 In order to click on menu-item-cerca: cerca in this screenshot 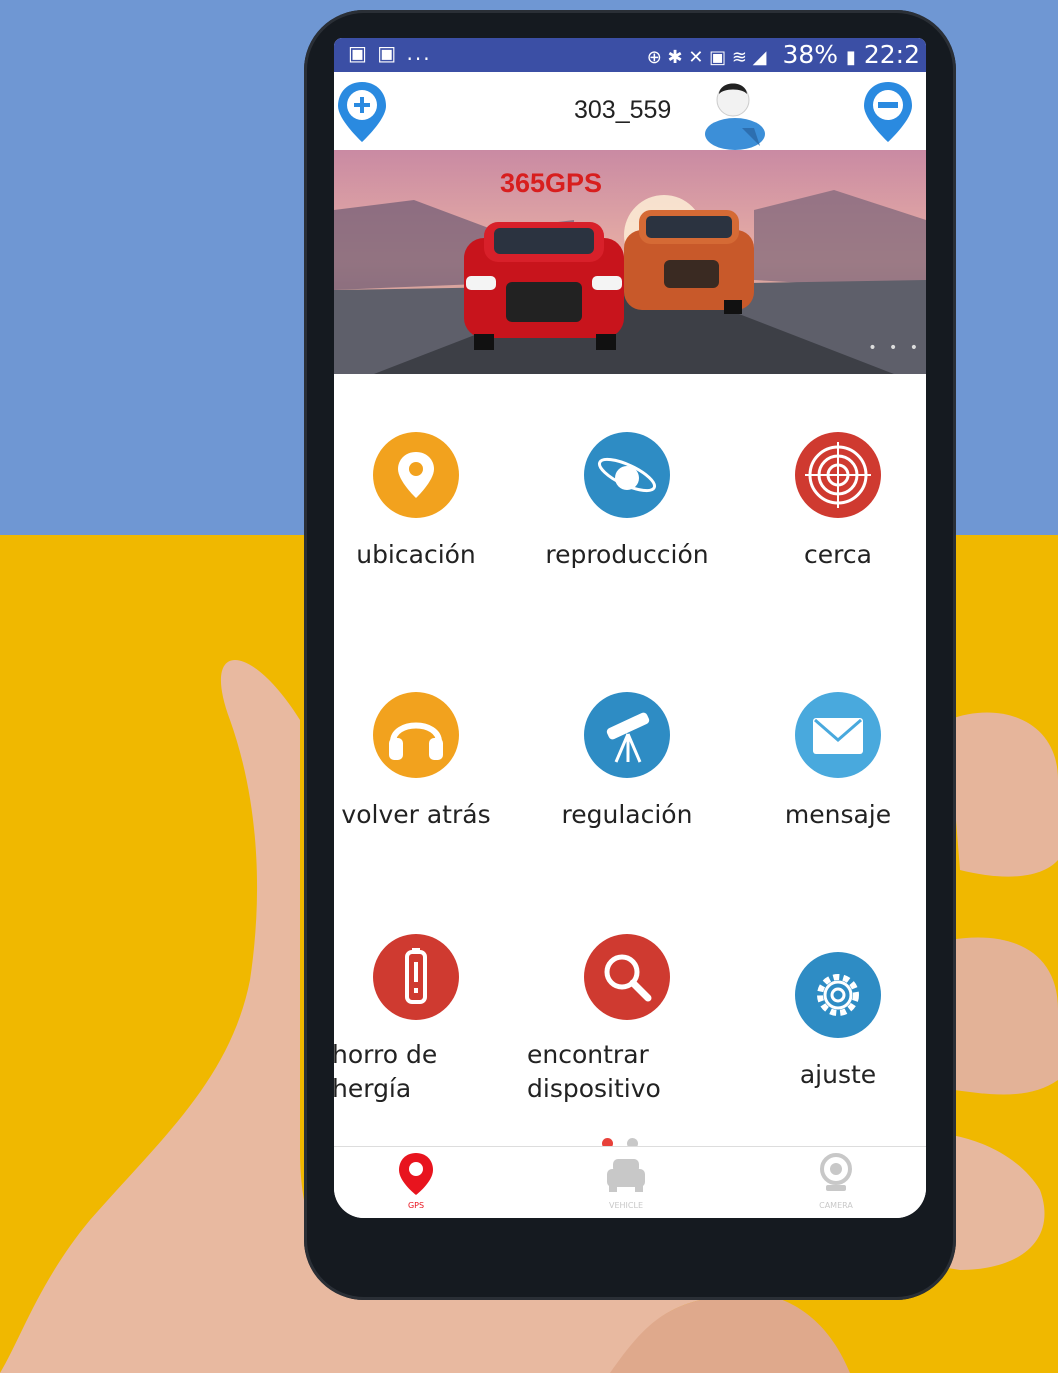, I will do `click(832, 502)`.